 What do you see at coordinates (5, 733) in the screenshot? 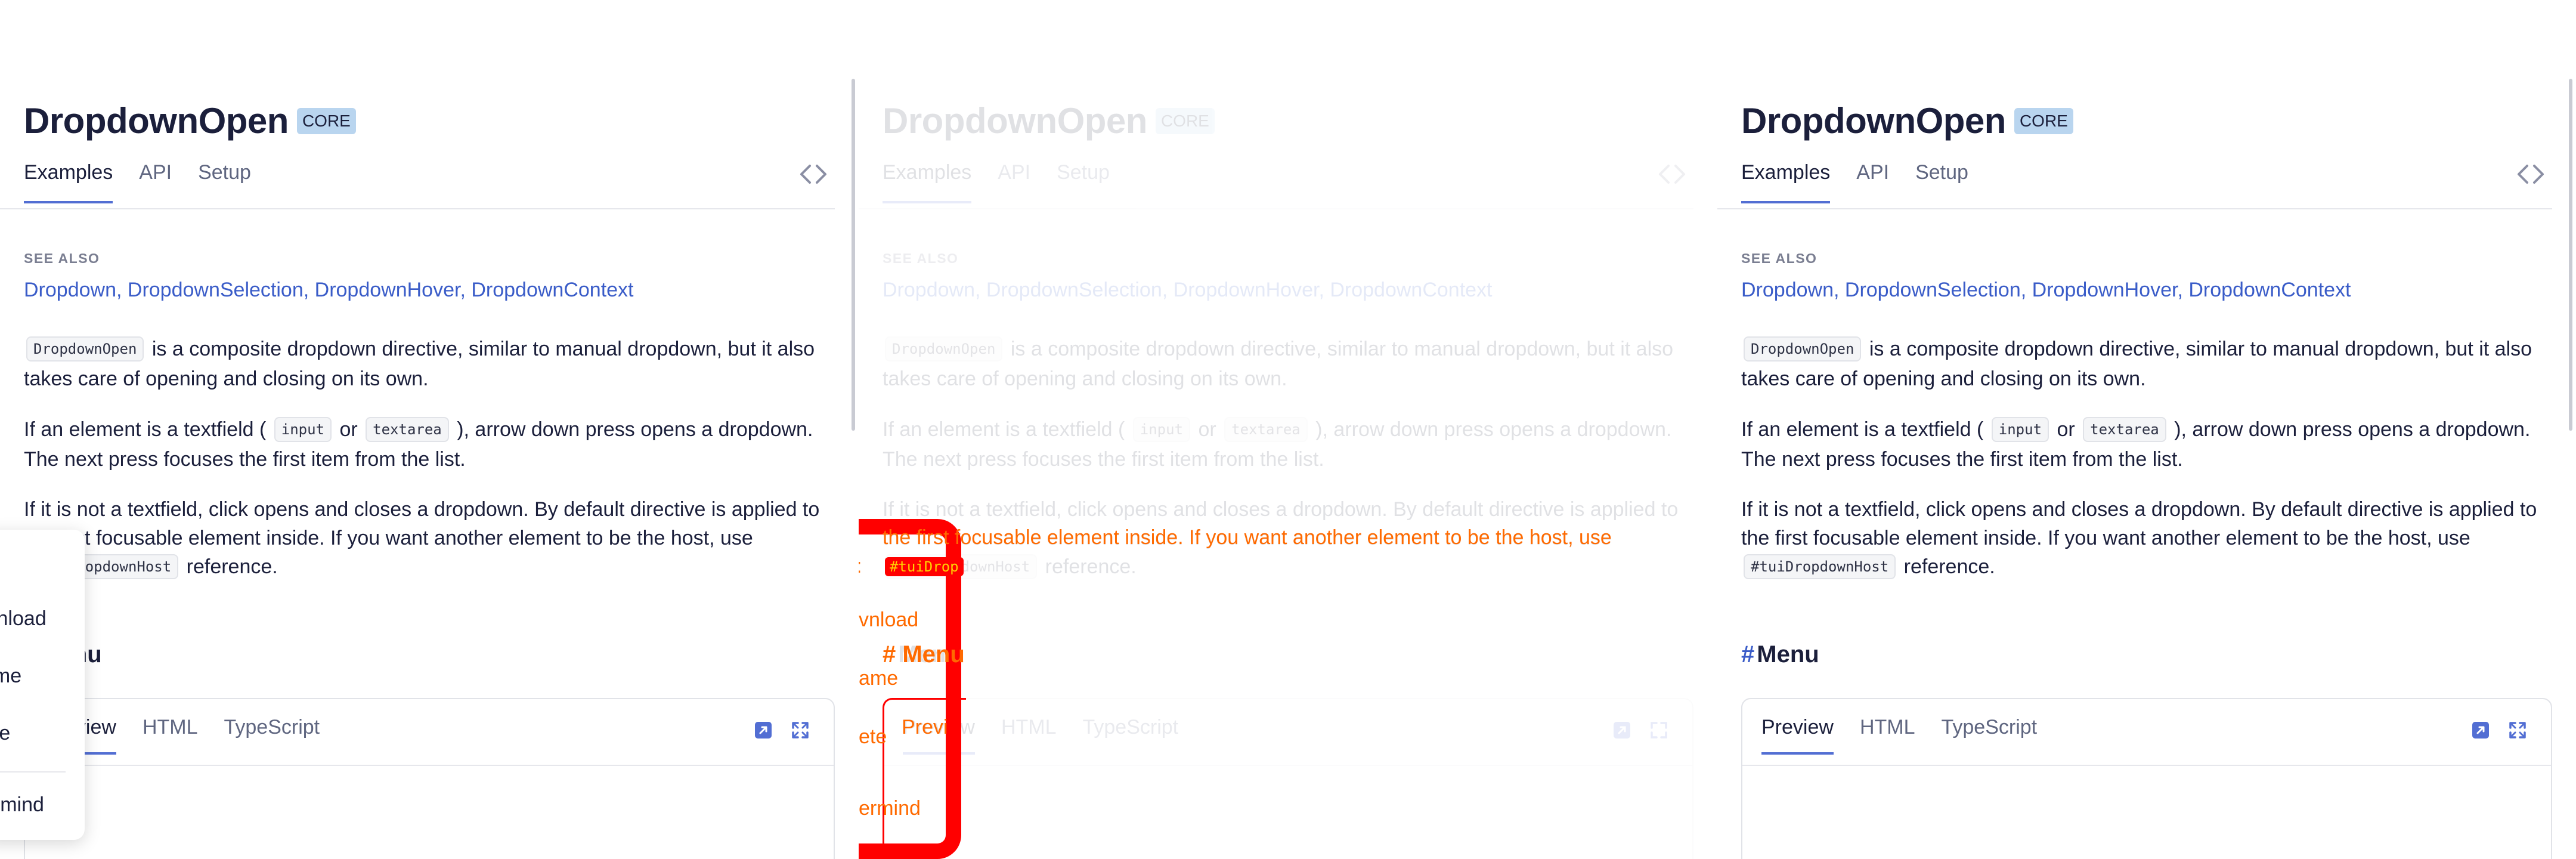
I see `dropdown-item-delete: ete` at bounding box center [5, 733].